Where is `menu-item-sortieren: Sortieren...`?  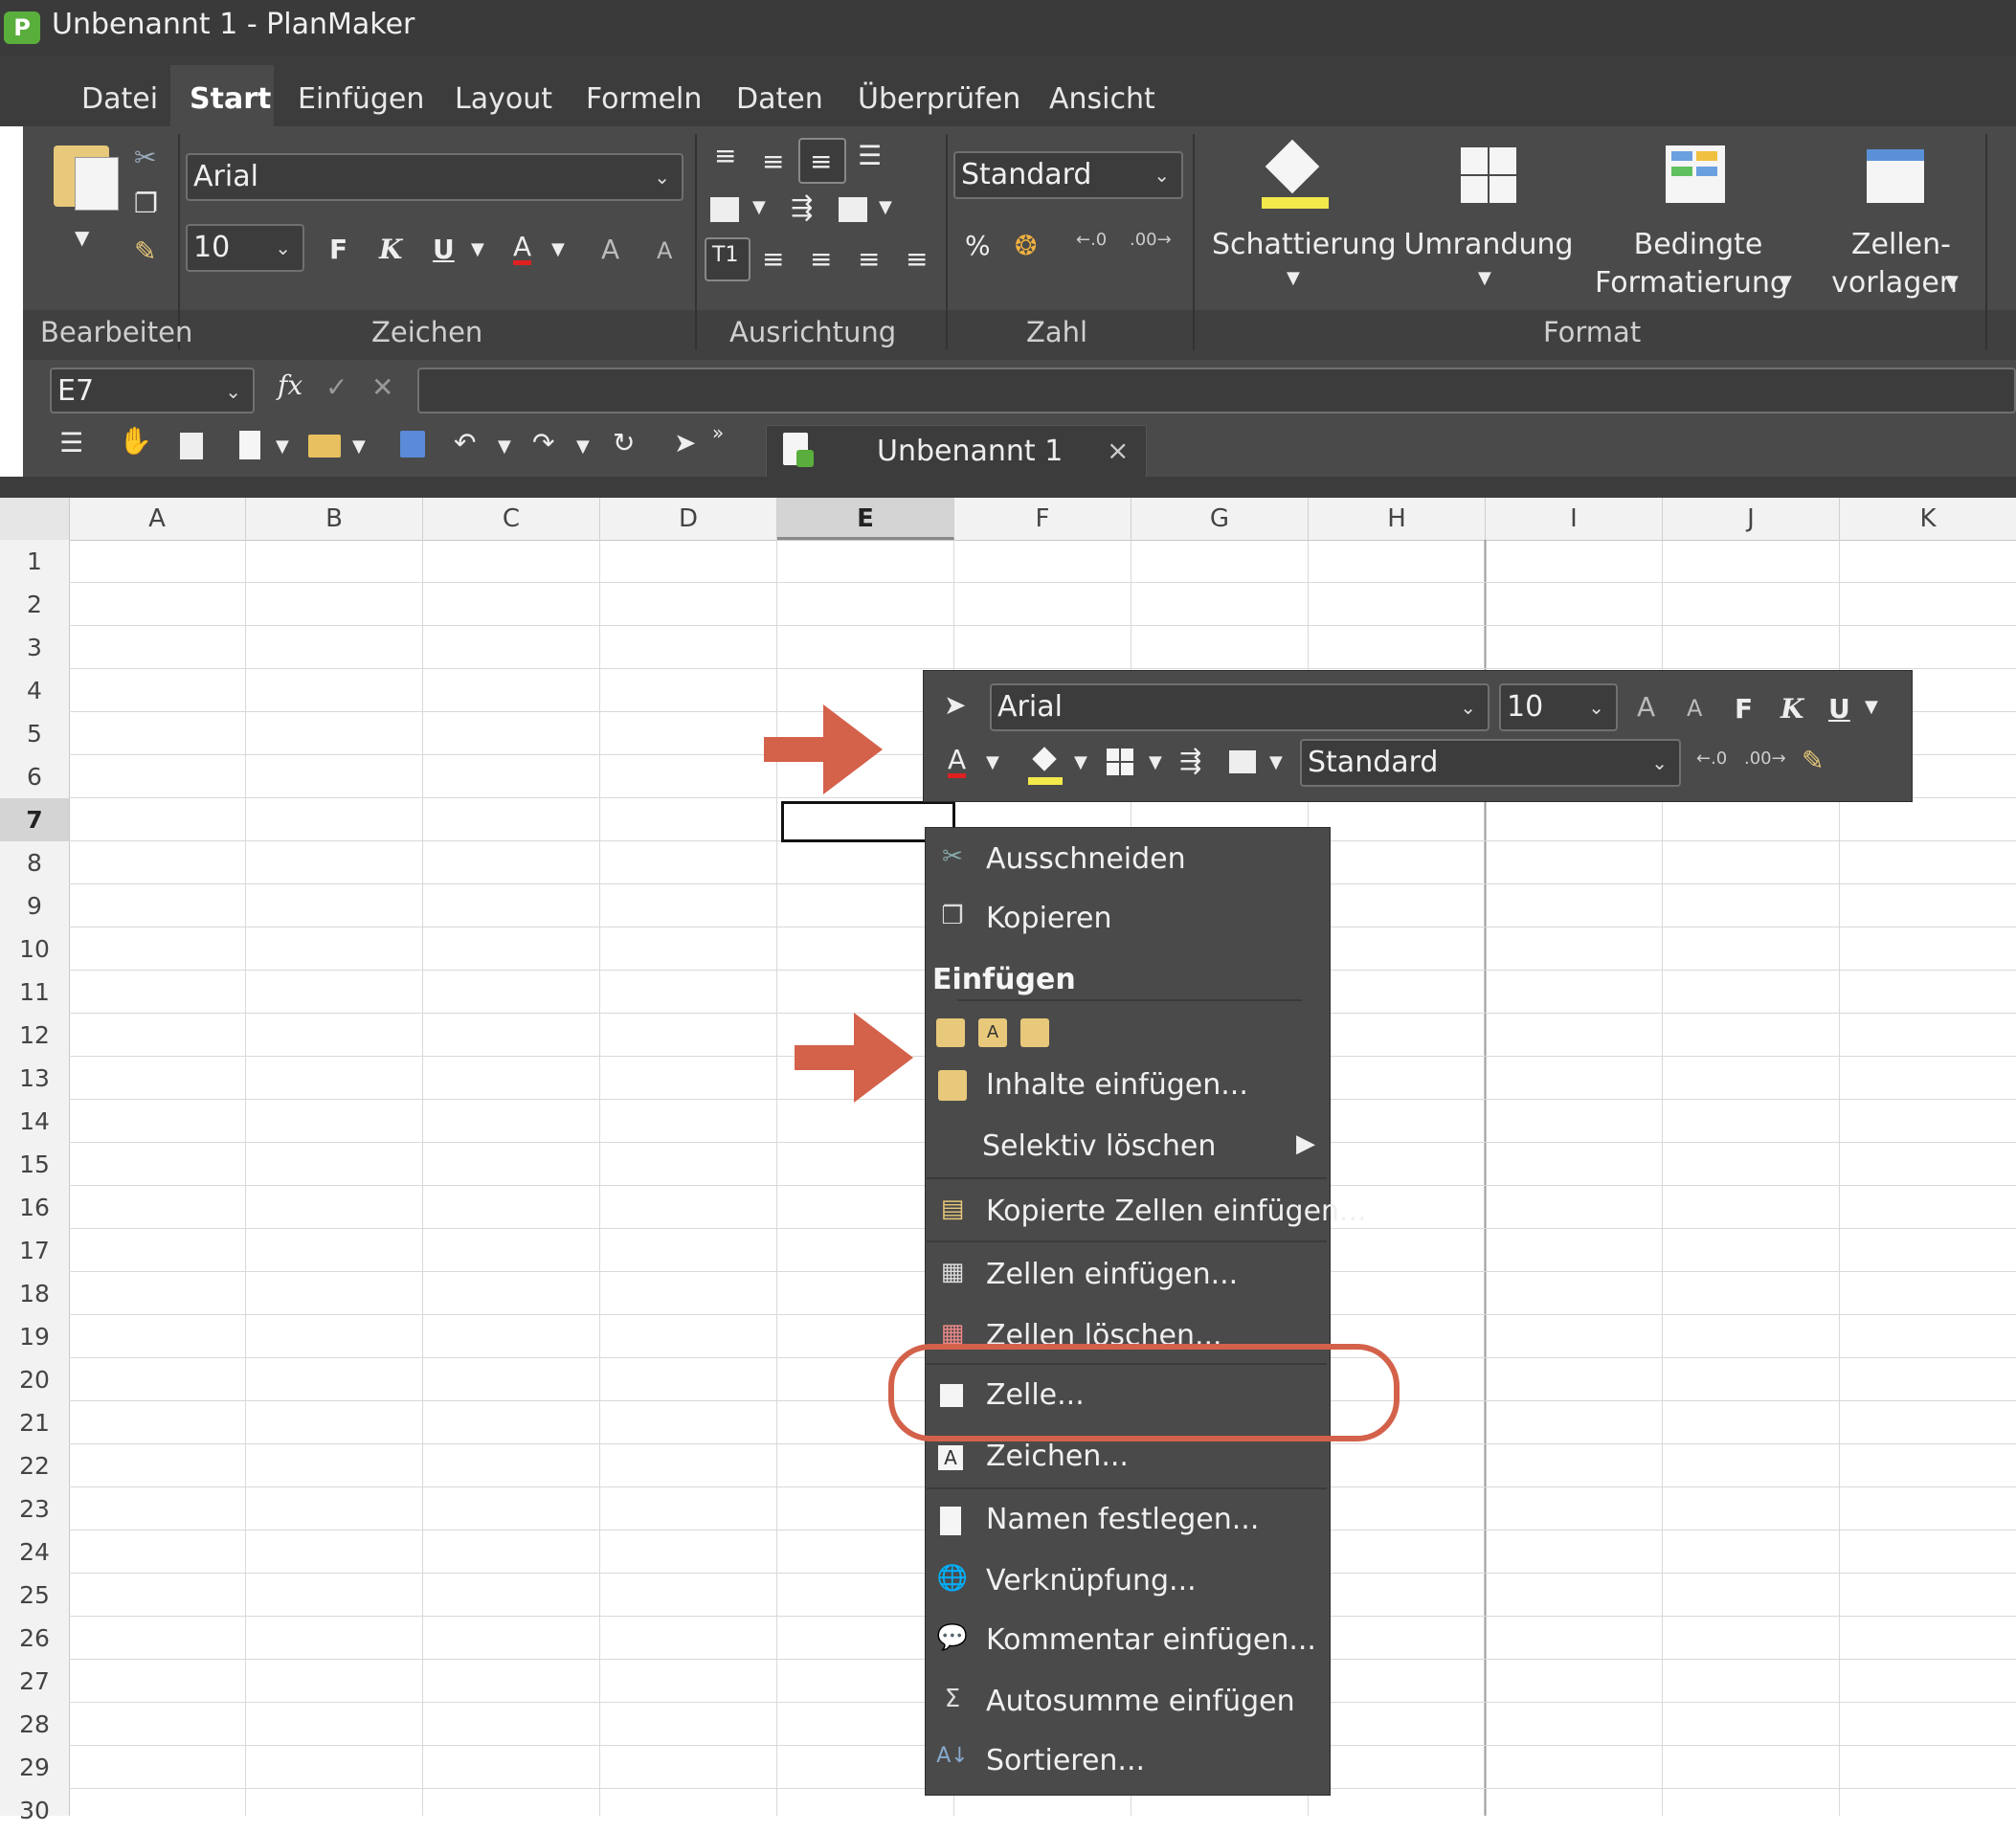
menu-item-sortieren: Sortieren... is located at coordinates (1066, 1760).